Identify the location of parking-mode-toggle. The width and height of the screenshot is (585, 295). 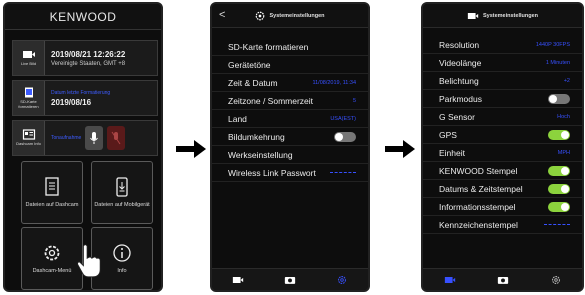
(559, 98).